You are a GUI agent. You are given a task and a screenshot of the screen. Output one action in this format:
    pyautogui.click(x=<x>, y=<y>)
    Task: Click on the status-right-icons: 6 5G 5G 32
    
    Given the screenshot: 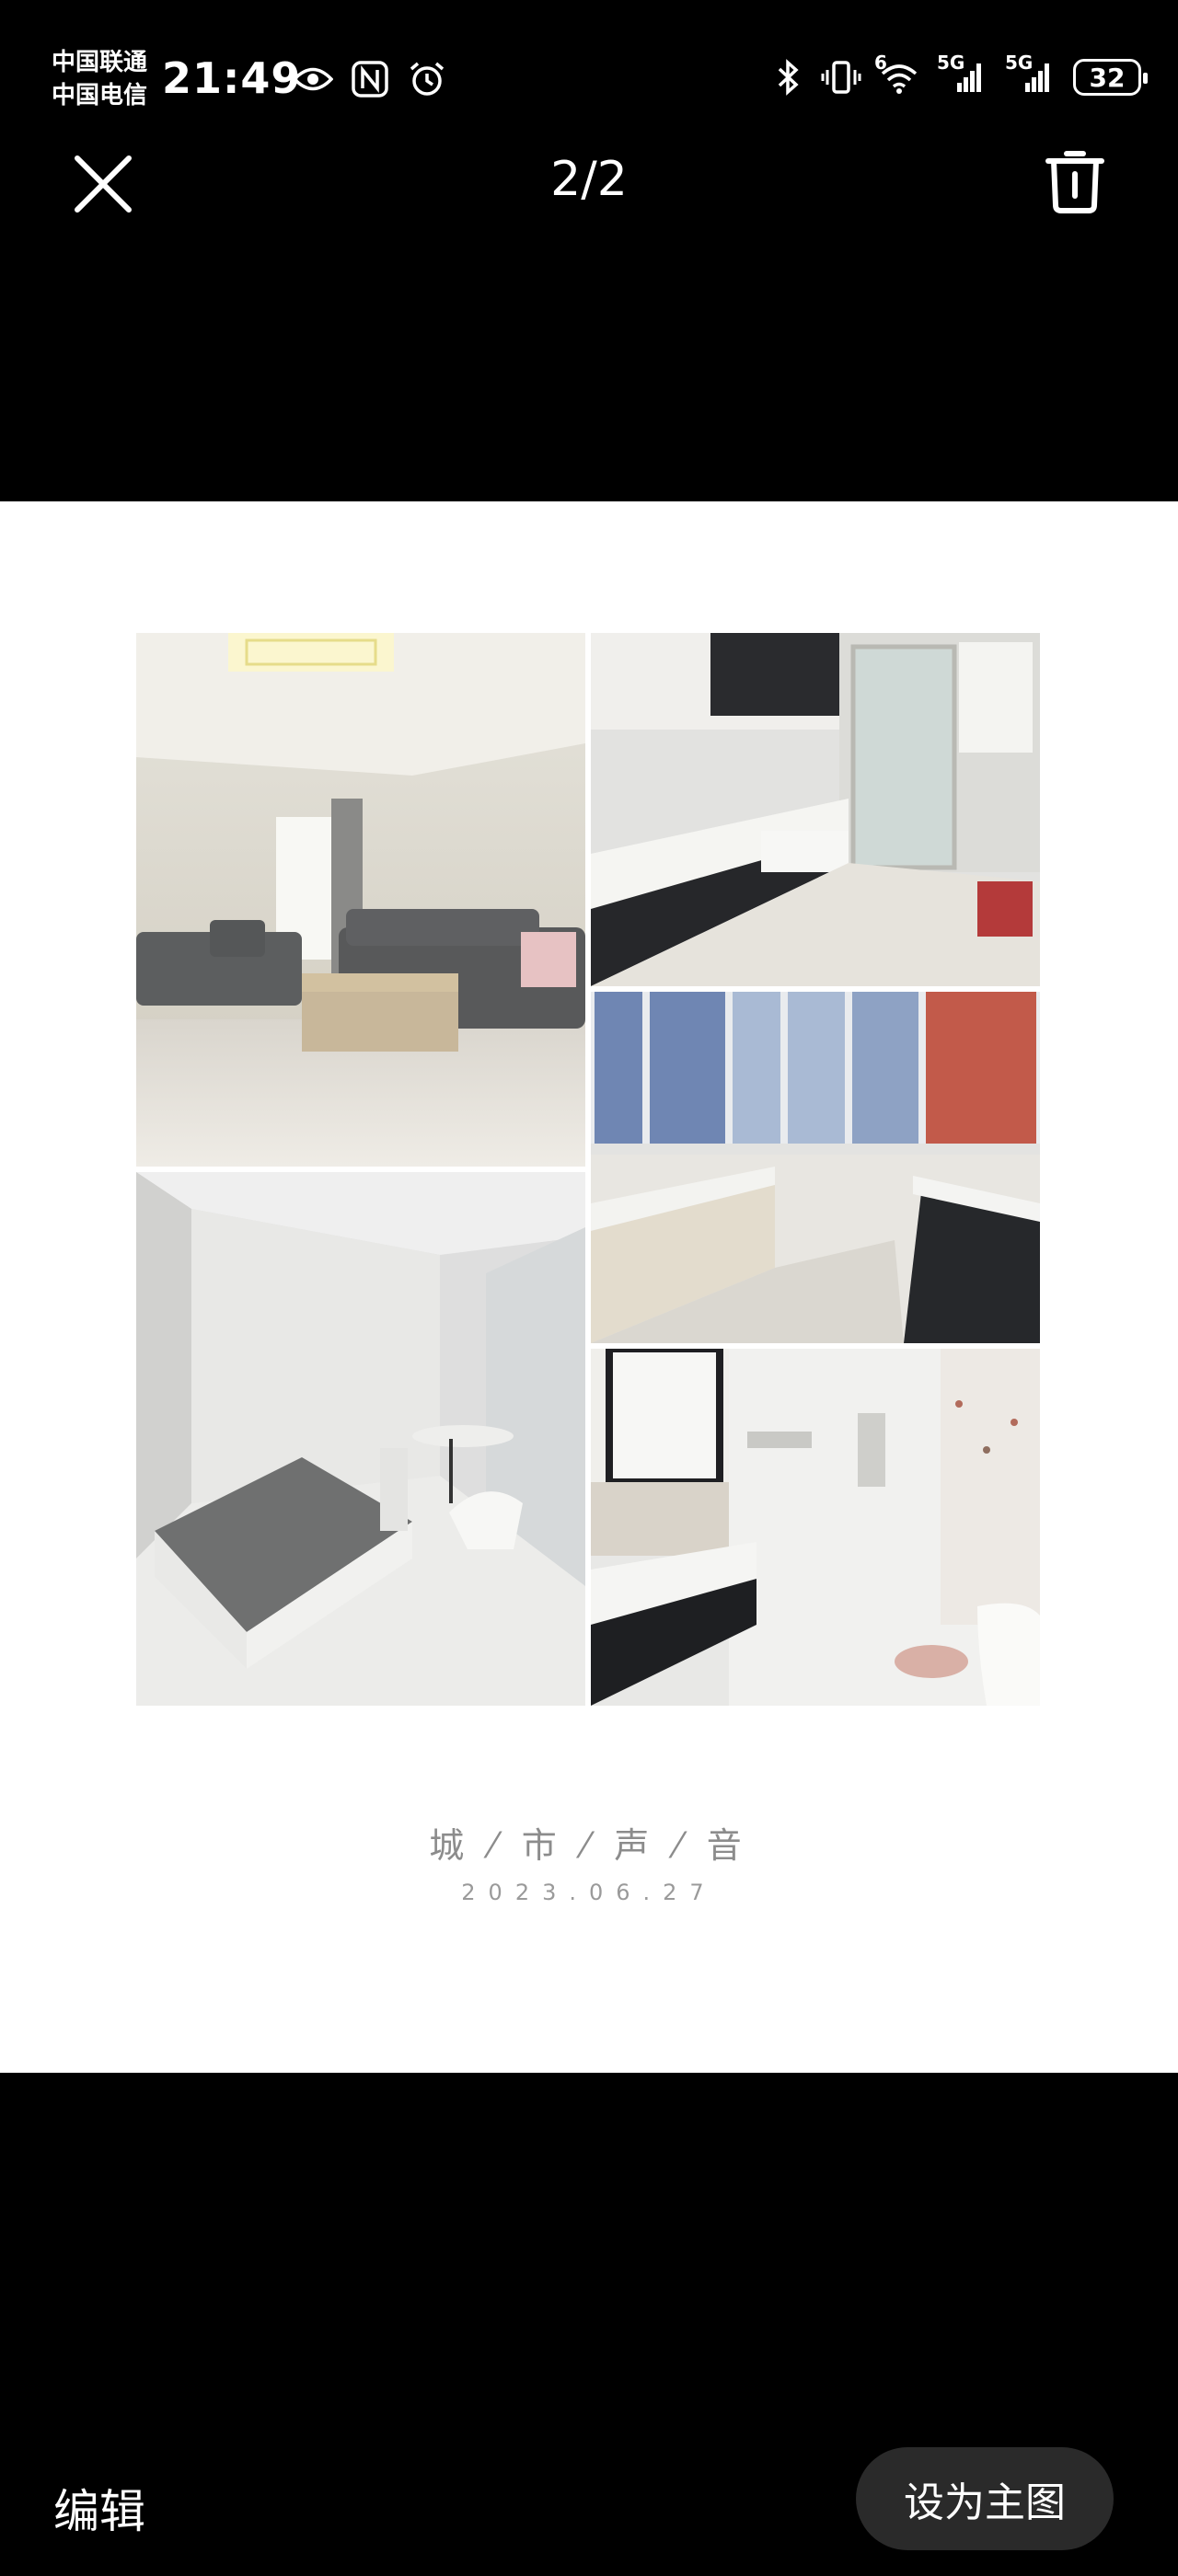 What is the action you would take?
    pyautogui.click(x=958, y=75)
    